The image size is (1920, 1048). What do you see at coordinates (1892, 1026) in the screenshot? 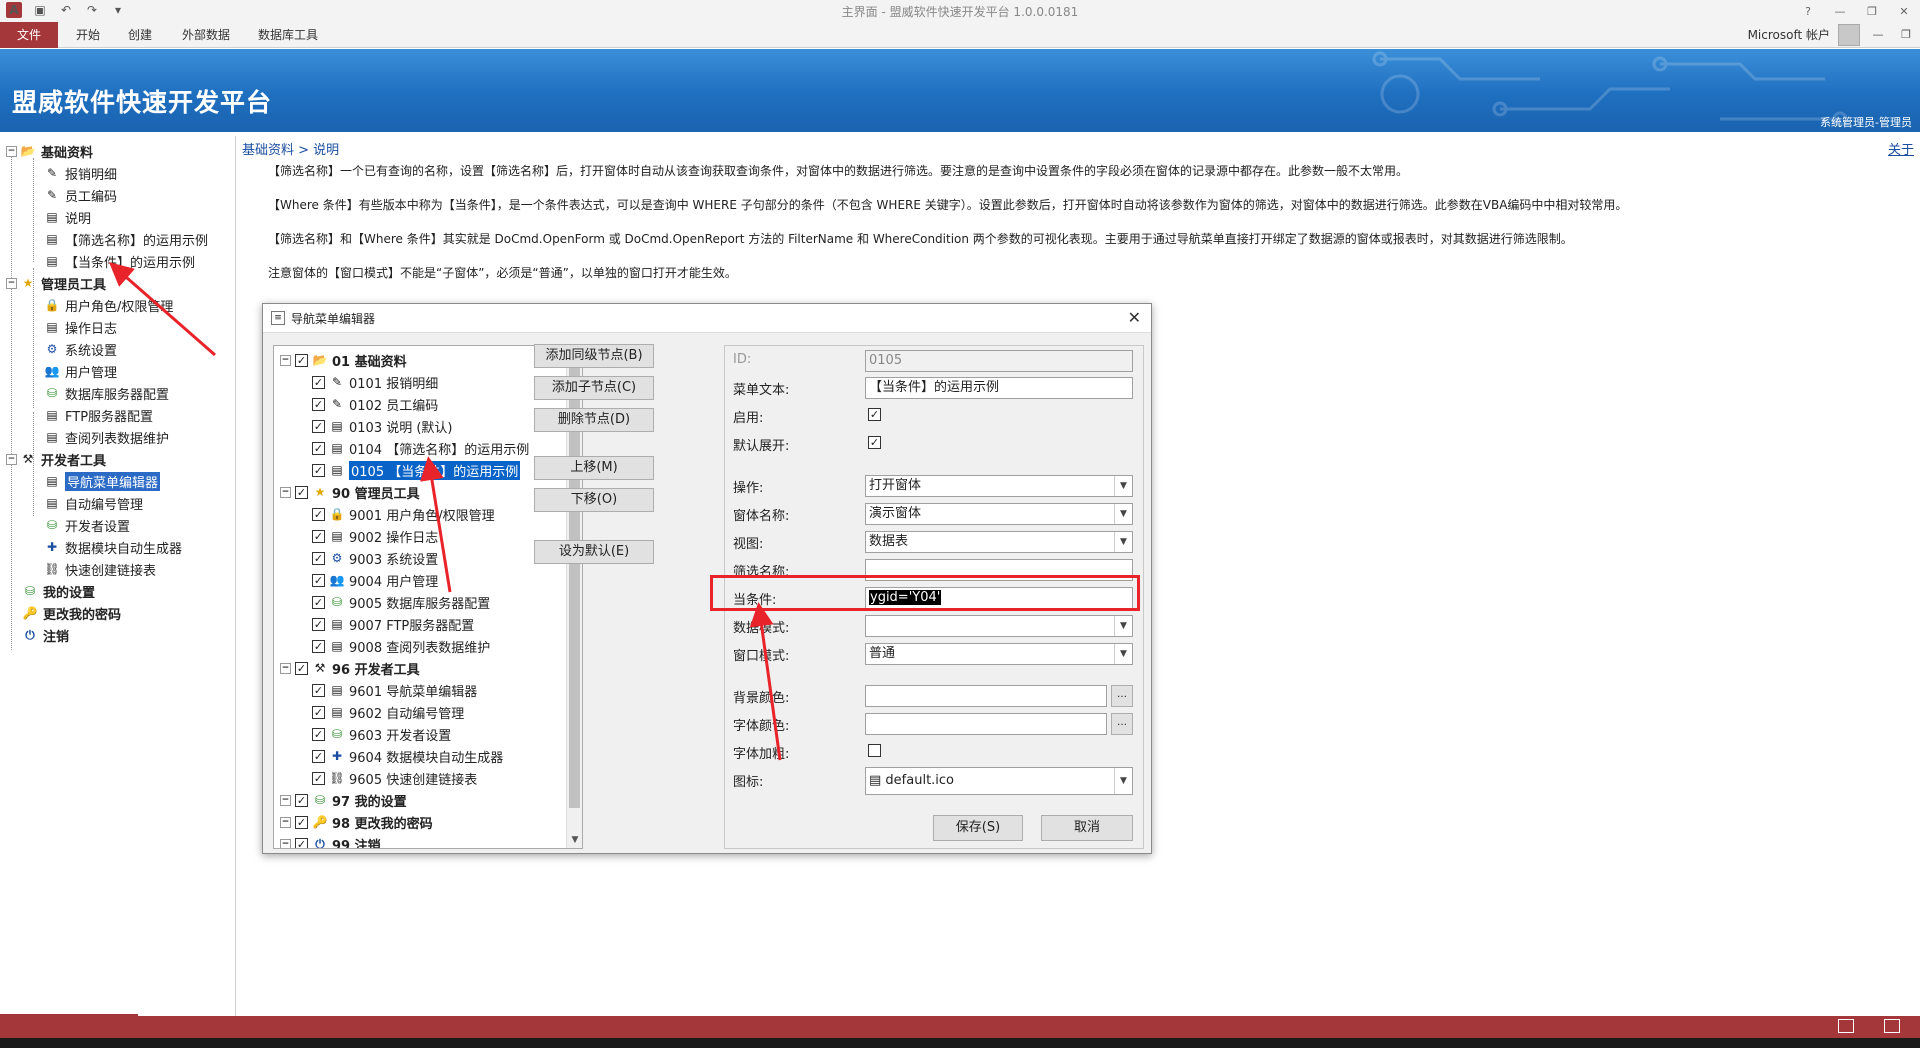
I see `design-view-icon` at bounding box center [1892, 1026].